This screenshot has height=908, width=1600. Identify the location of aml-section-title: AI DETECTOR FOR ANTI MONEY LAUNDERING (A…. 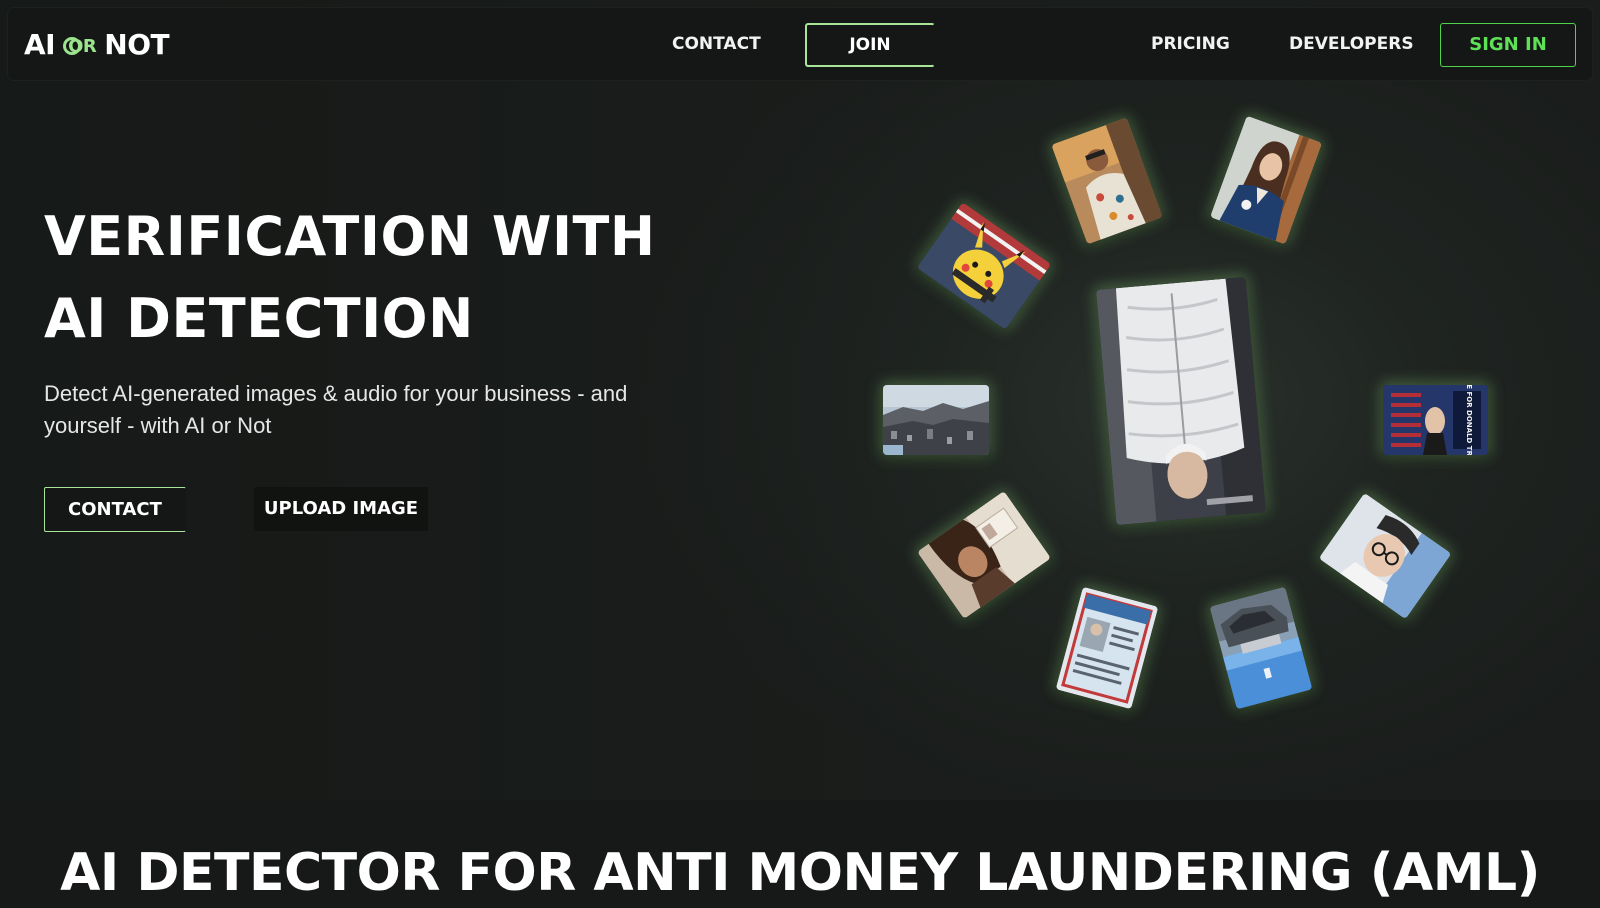
(800, 873).